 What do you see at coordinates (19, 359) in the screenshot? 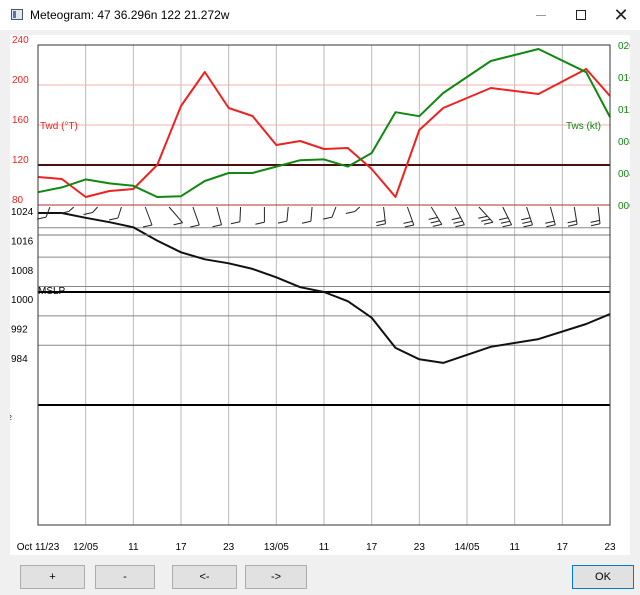
I see `pressure-tick-label: 984` at bounding box center [19, 359].